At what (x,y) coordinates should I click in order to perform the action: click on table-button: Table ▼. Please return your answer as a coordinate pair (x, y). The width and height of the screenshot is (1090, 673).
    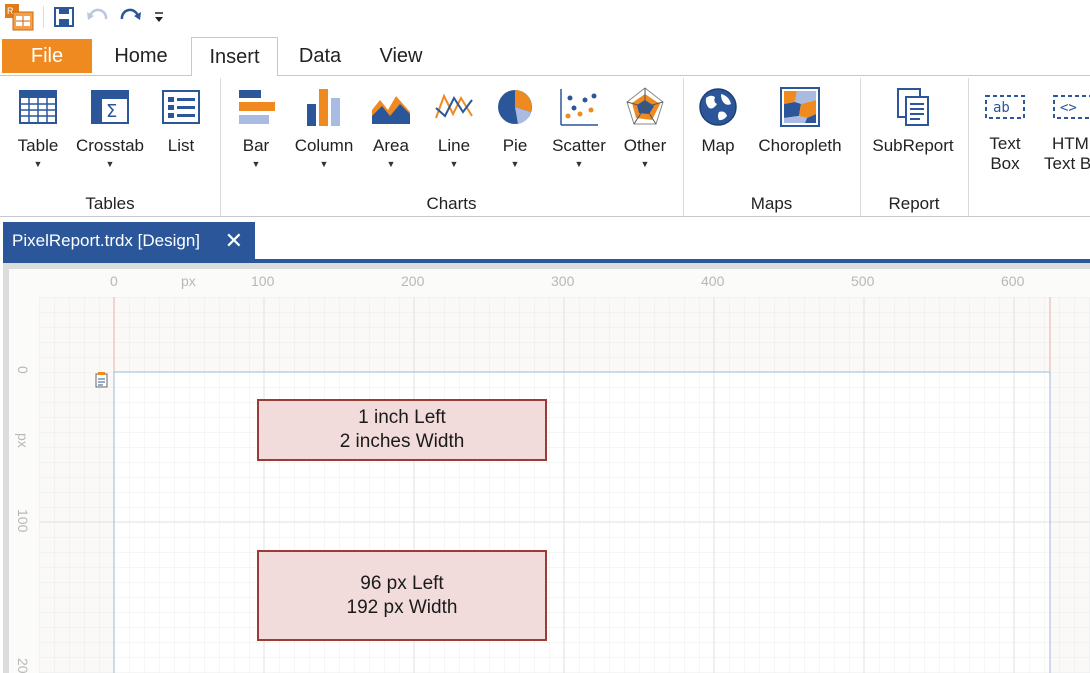
    Looking at the image, I should click on (38, 127).